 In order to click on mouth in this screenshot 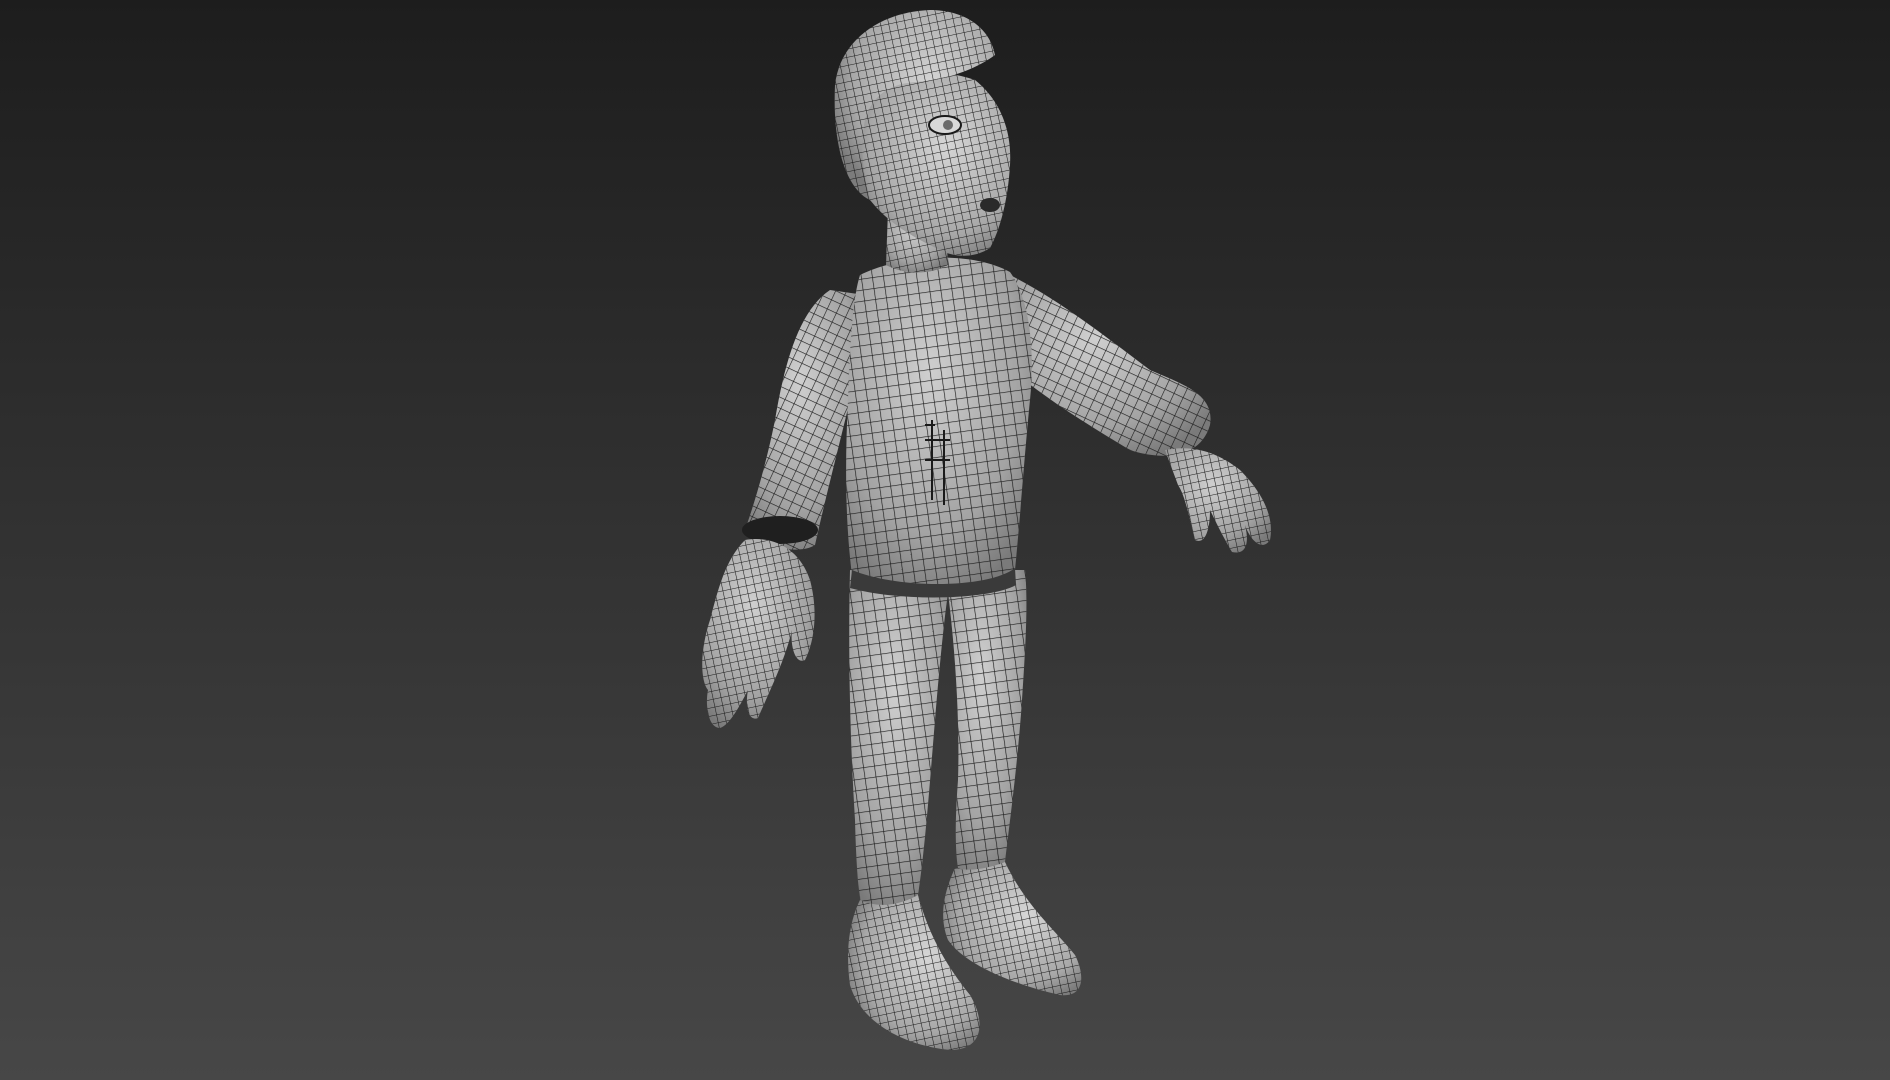, I will do `click(990, 205)`.